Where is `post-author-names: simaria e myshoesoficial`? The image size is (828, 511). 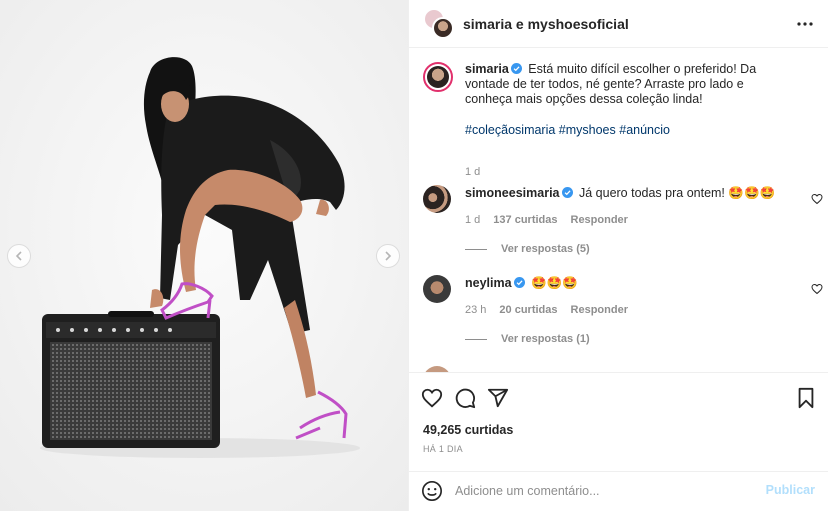
post-author-names: simaria e myshoesoficial is located at coordinates (546, 24).